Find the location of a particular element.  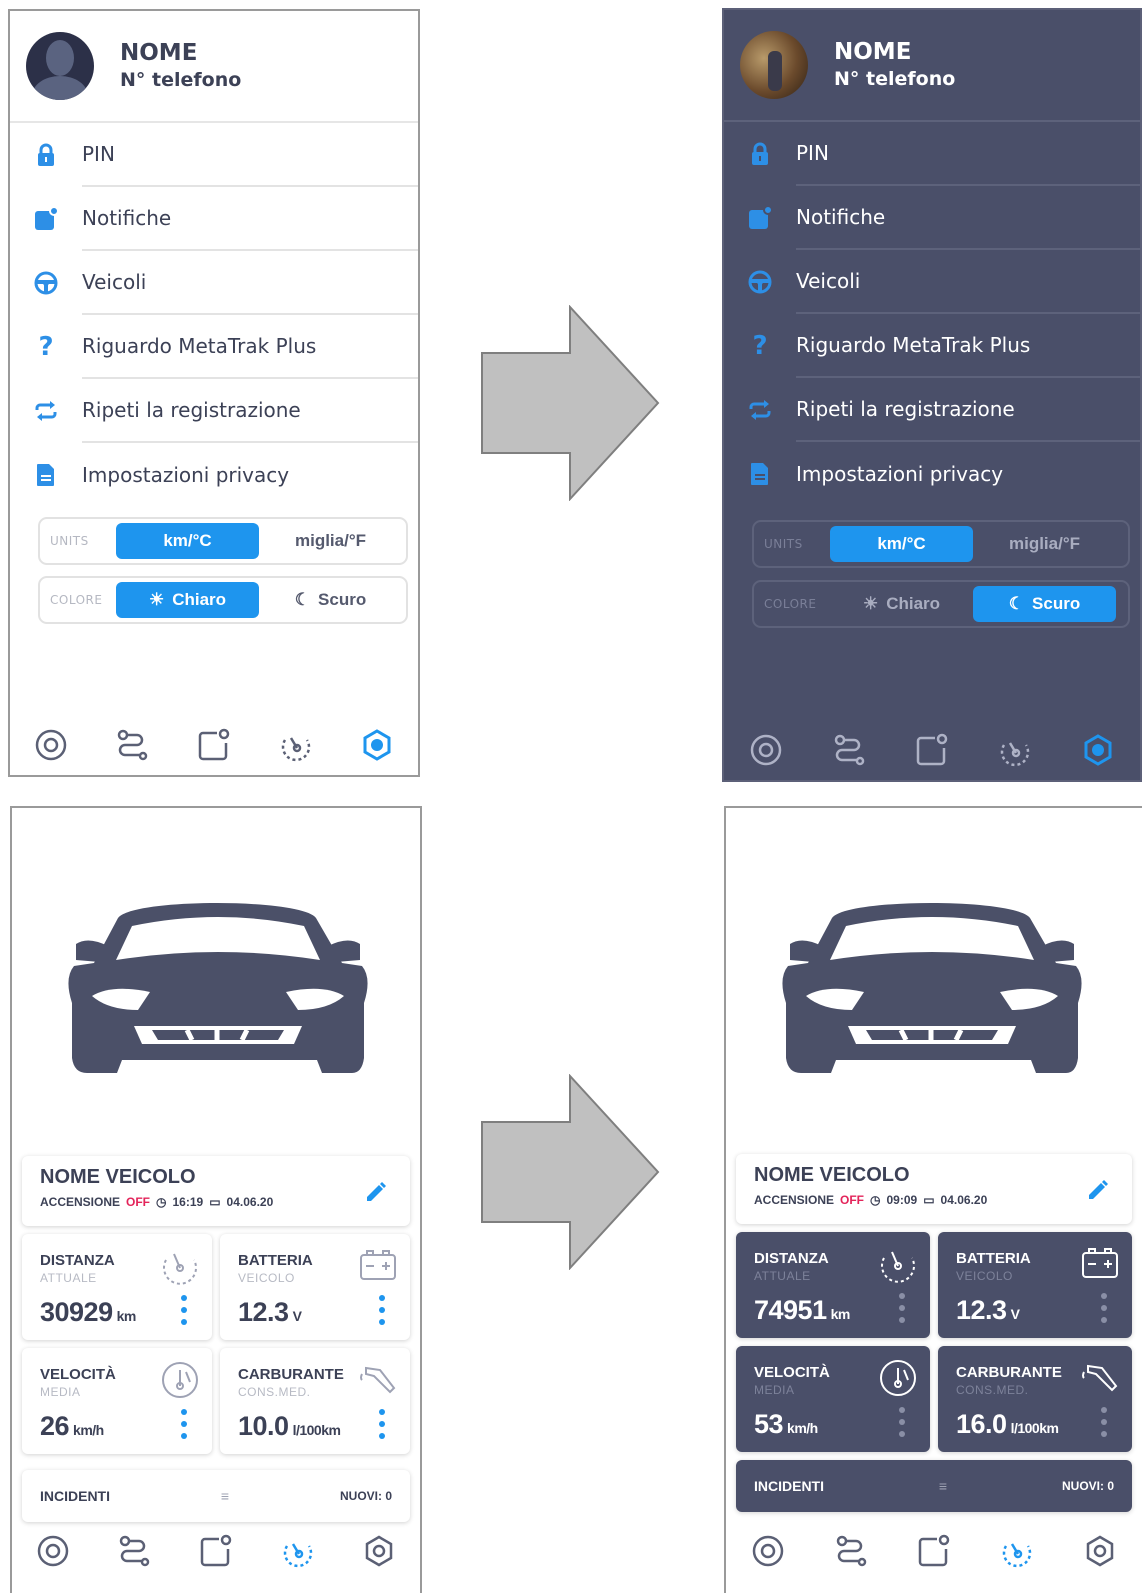

ignition-label: ACCENSIONE is located at coordinates (80, 1202).